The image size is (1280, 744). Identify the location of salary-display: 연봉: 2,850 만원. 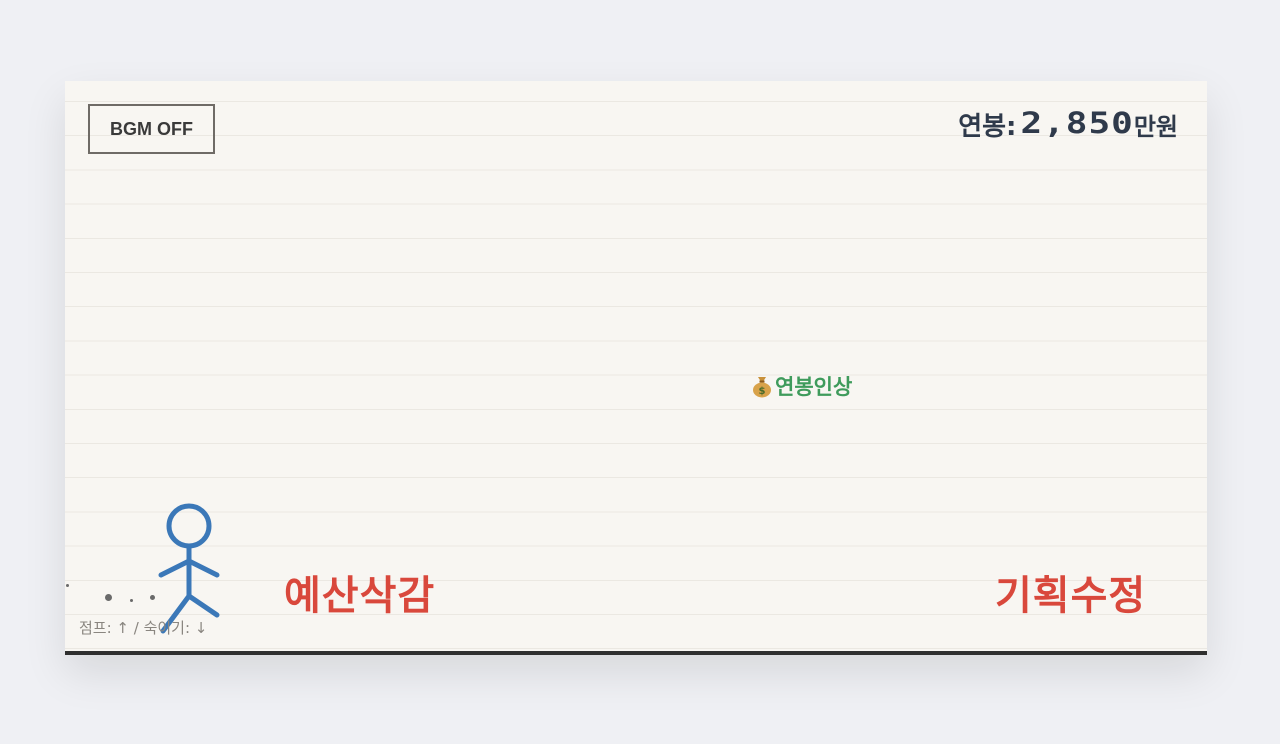
(1068, 123).